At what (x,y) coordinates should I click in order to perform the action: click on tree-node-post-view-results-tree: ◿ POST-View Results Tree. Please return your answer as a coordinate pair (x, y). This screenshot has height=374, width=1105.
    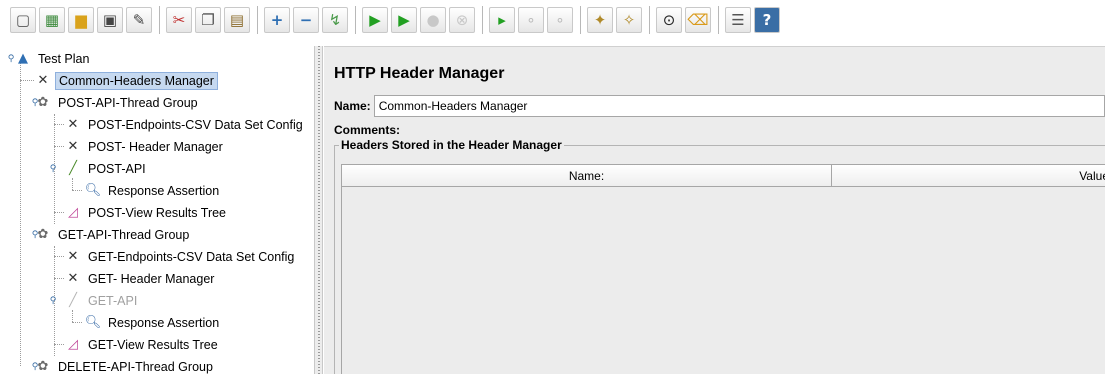
    Looking at the image, I should click on (146, 212).